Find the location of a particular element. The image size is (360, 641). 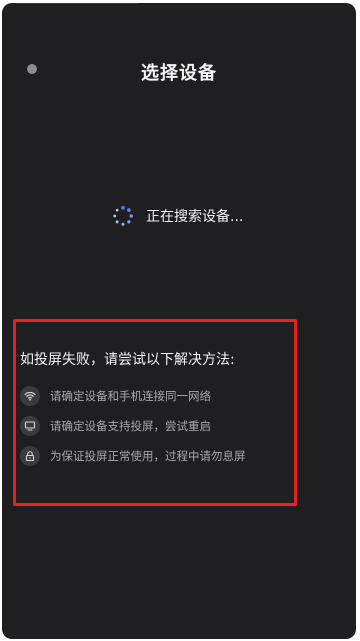

tip-text: 请确定设备支持投屏，尝试重启 is located at coordinates (130, 426).